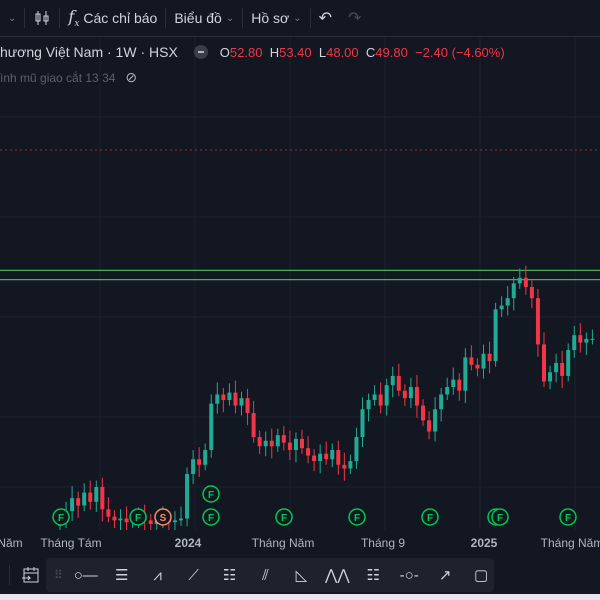 This screenshot has height=600, width=600. I want to click on path-tool-button: ⩘, so click(158, 575).